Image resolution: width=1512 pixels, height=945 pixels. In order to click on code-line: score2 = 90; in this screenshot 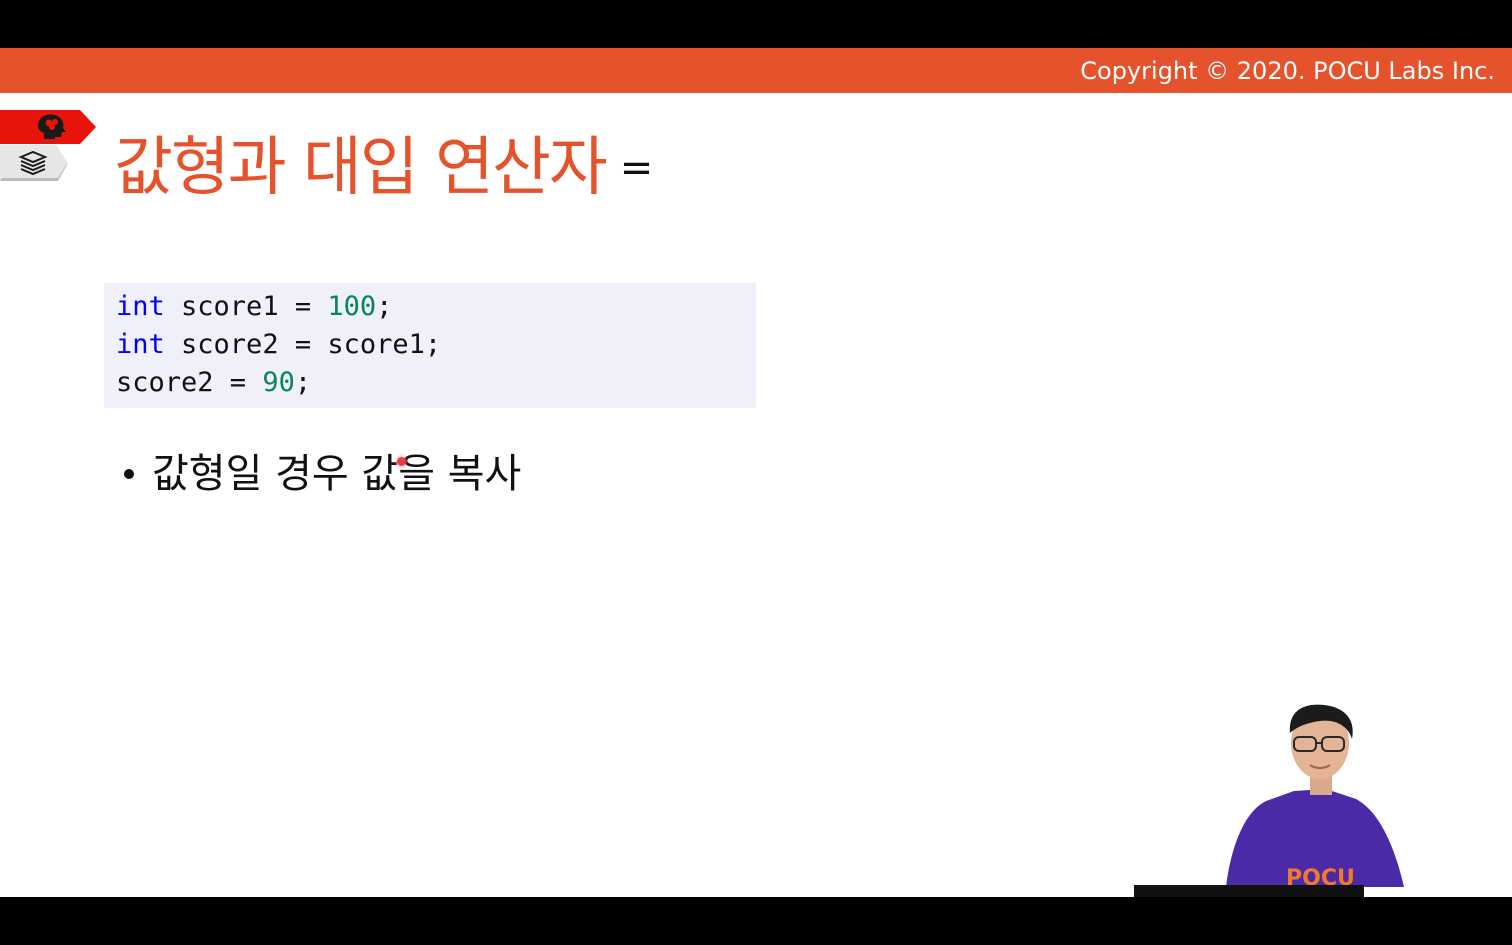, I will do `click(213, 383)`.